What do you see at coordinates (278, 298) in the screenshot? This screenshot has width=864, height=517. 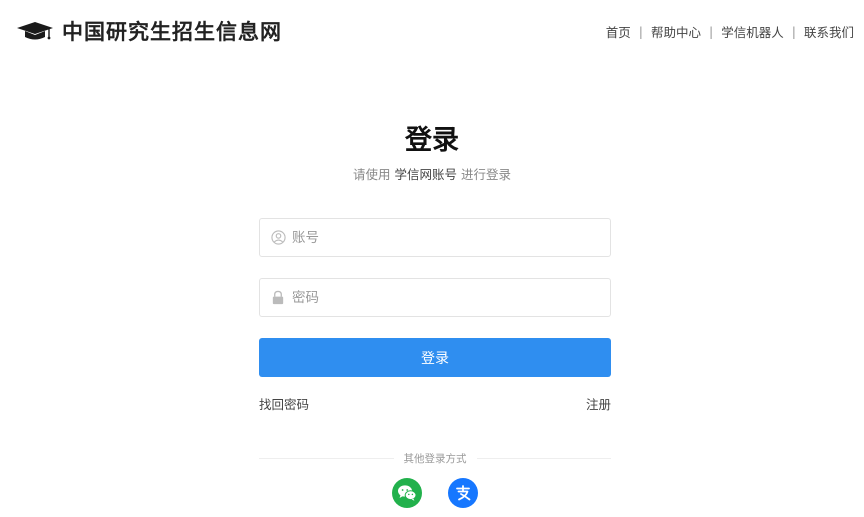 I see `lock-icon` at bounding box center [278, 298].